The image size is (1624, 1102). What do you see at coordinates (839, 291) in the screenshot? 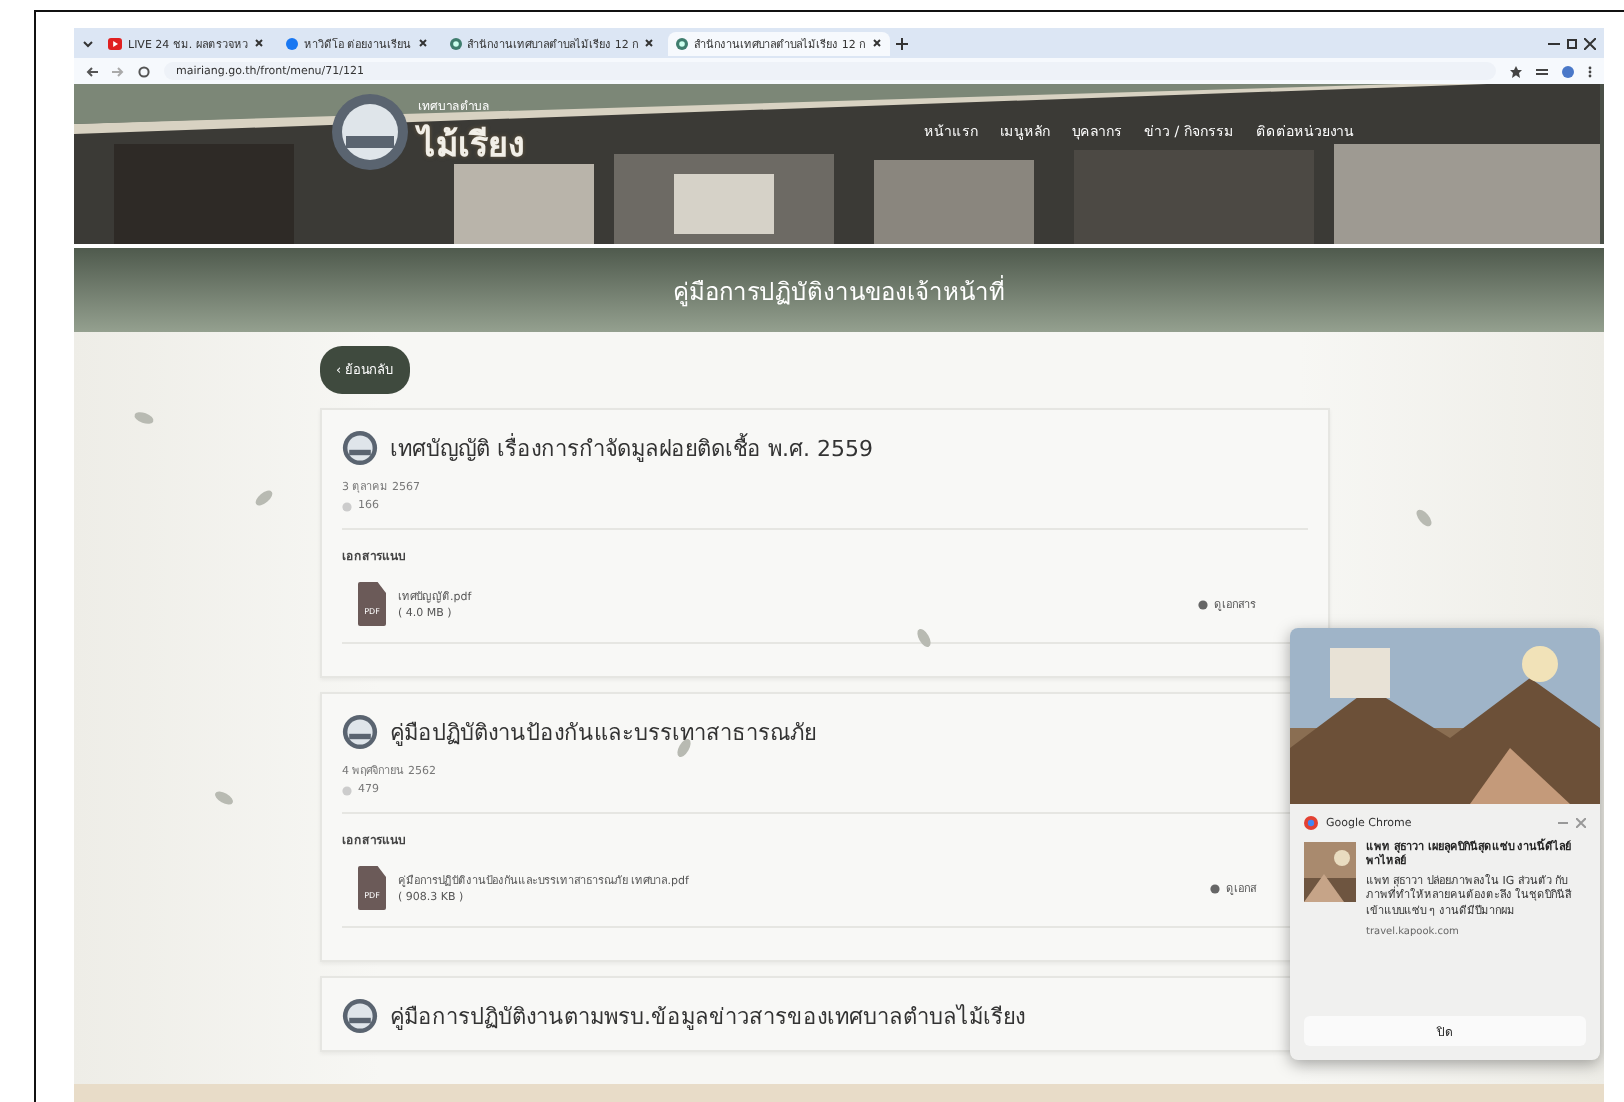
I see `page-title: คู่มือการปฏิบัติงานของเจ้าหน้าที่` at bounding box center [839, 291].